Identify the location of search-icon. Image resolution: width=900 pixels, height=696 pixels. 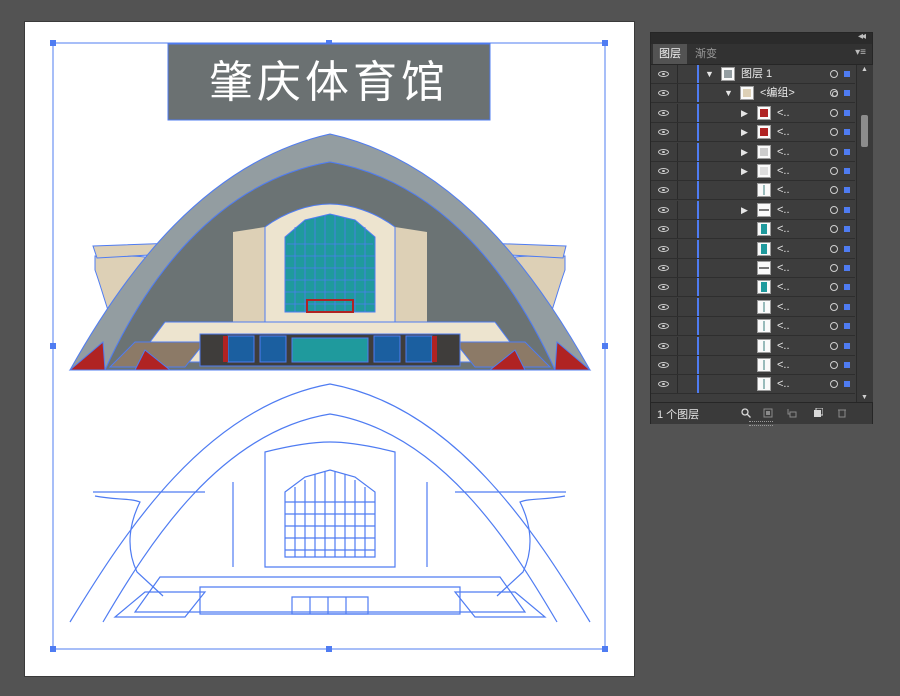
(746, 413).